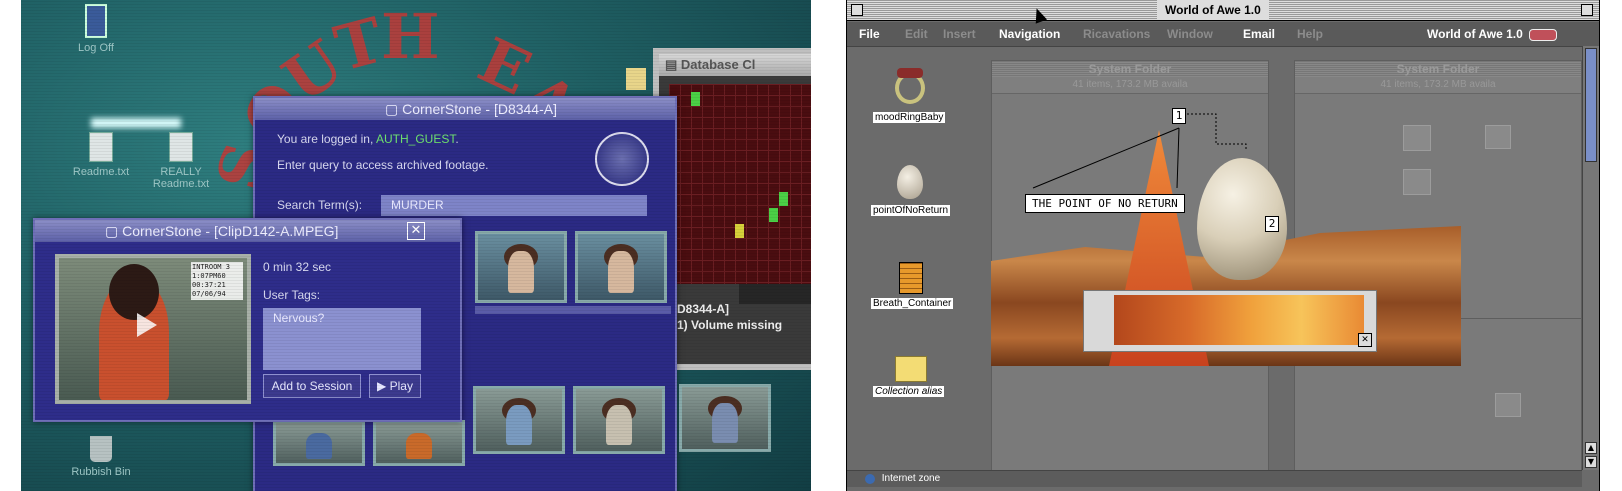 This screenshot has height=491, width=1622. What do you see at coordinates (297, 267) in the screenshot?
I see `clip-duration: 0 min 32 sec` at bounding box center [297, 267].